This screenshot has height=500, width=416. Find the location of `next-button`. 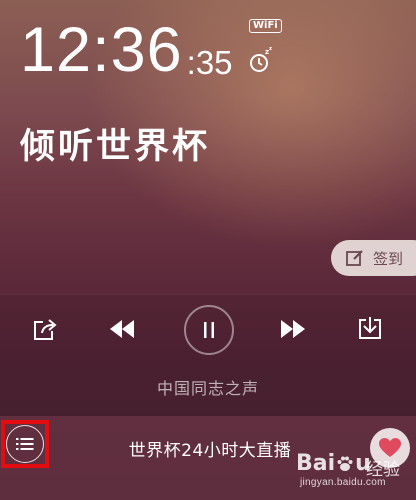

next-button is located at coordinates (293, 329).